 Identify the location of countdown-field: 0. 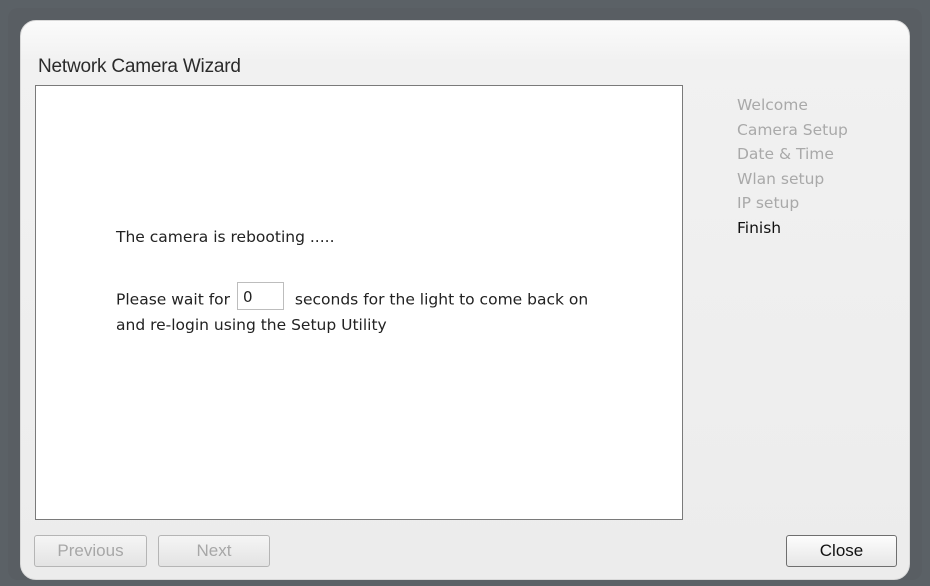
(260, 296).